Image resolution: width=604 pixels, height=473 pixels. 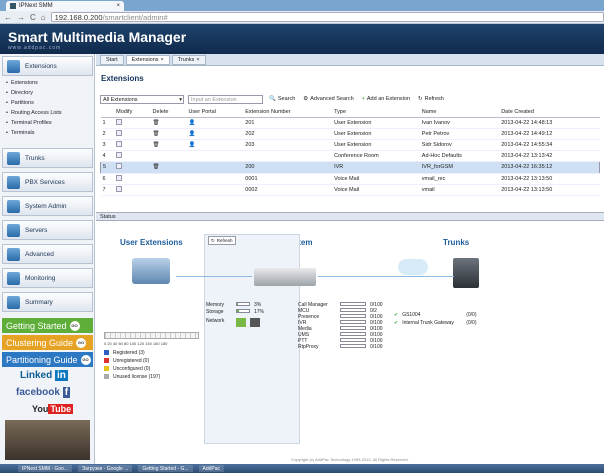 I want to click on sidebar-section-extensions: Extensions, so click(x=47, y=66).